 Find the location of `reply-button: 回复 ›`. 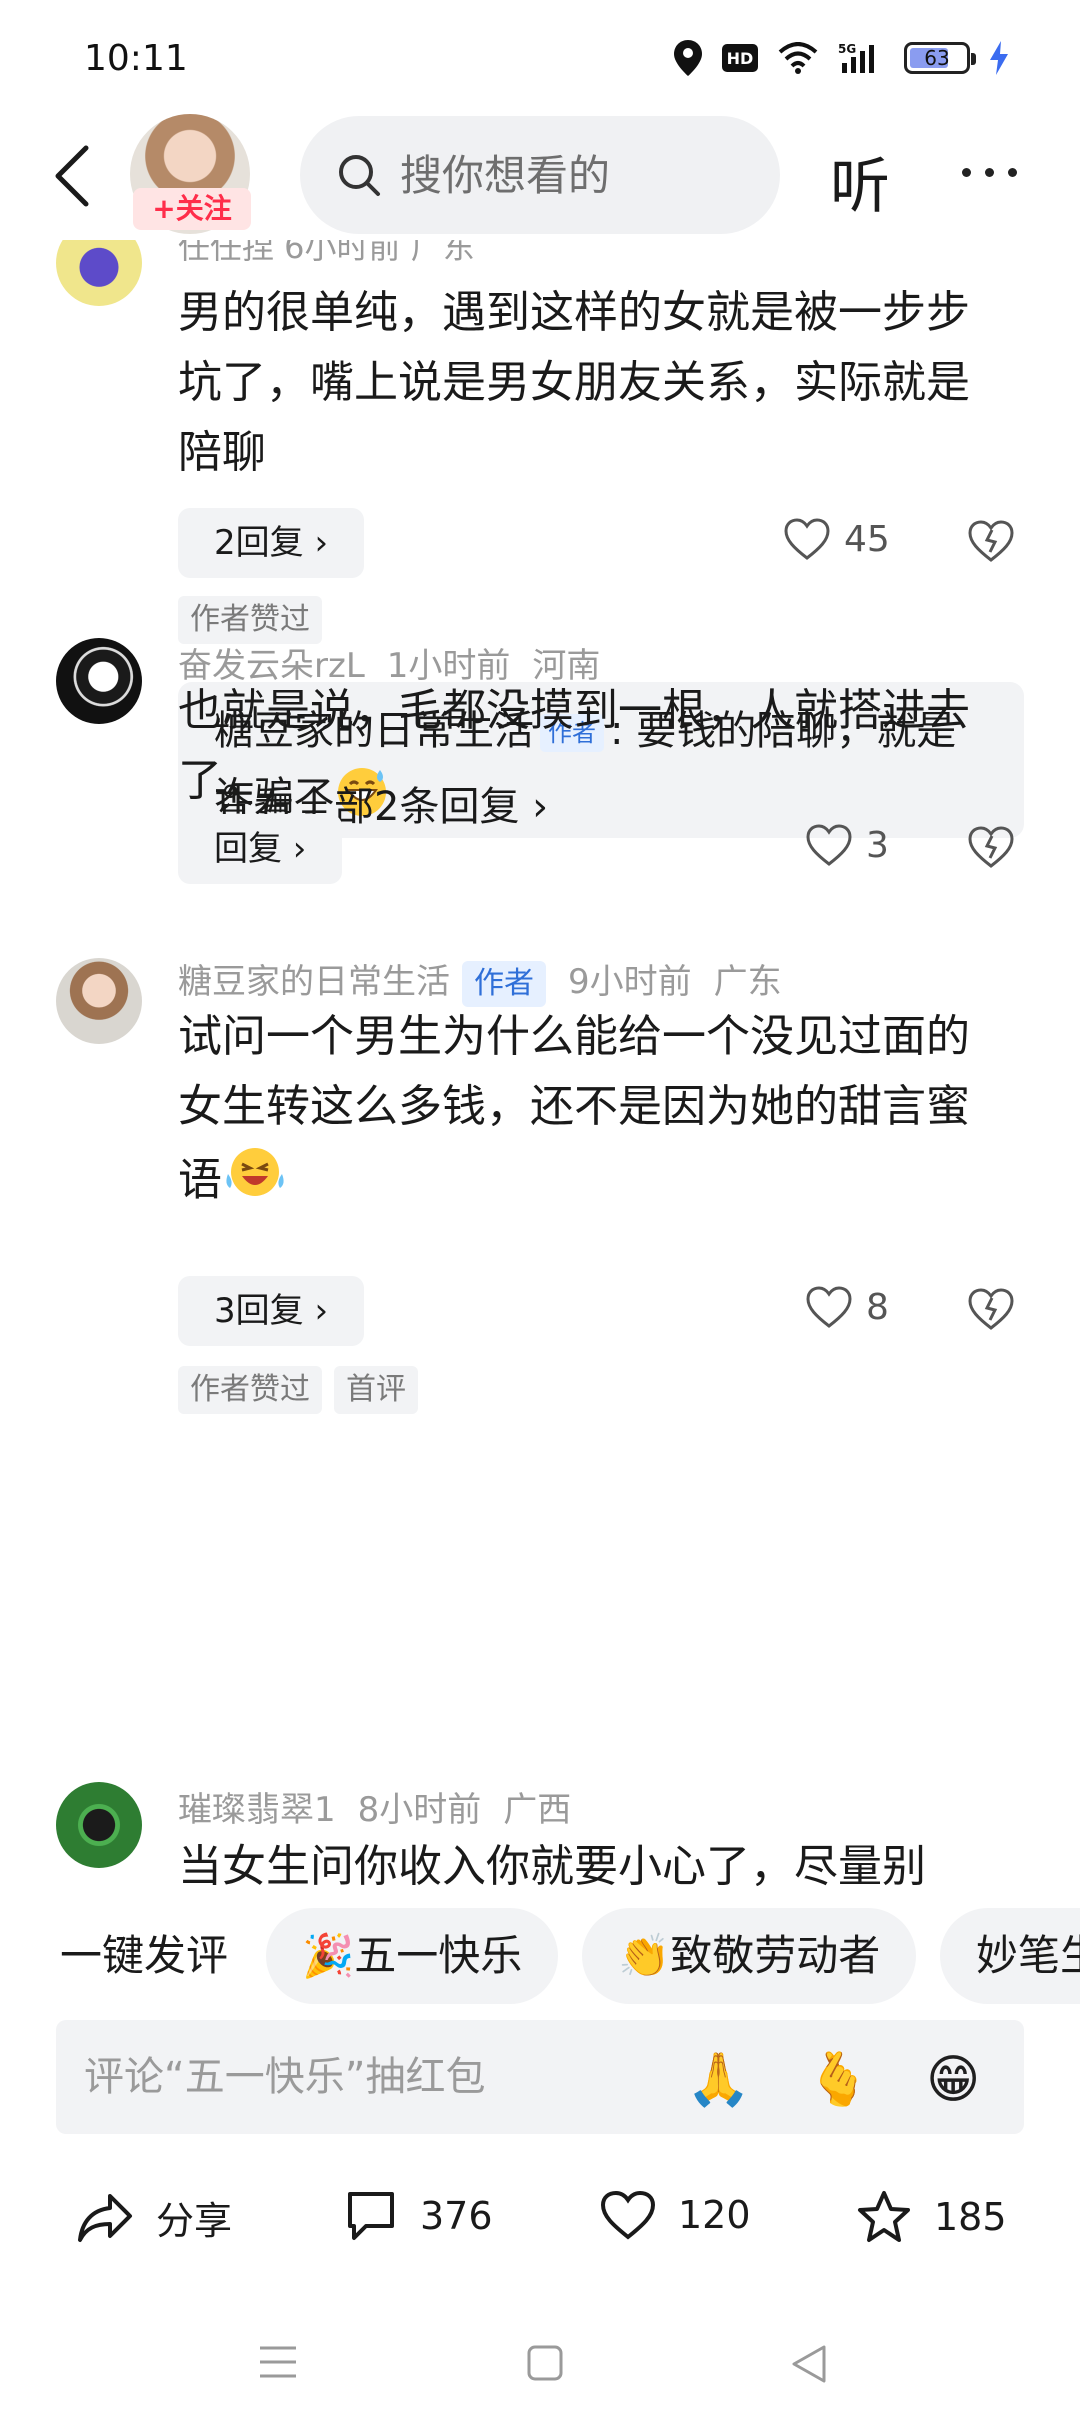

reply-button: 回复 › is located at coordinates (260, 849).